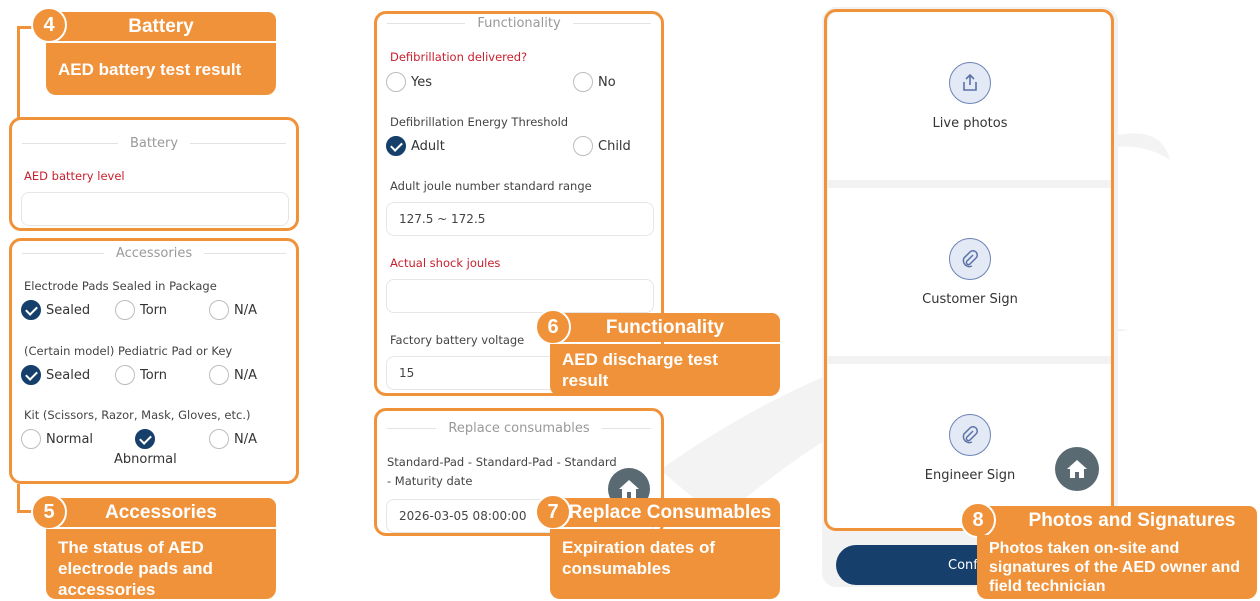  Describe the element at coordinates (55, 375) in the screenshot. I see `pediatric-sealed-option: Sealed` at that location.